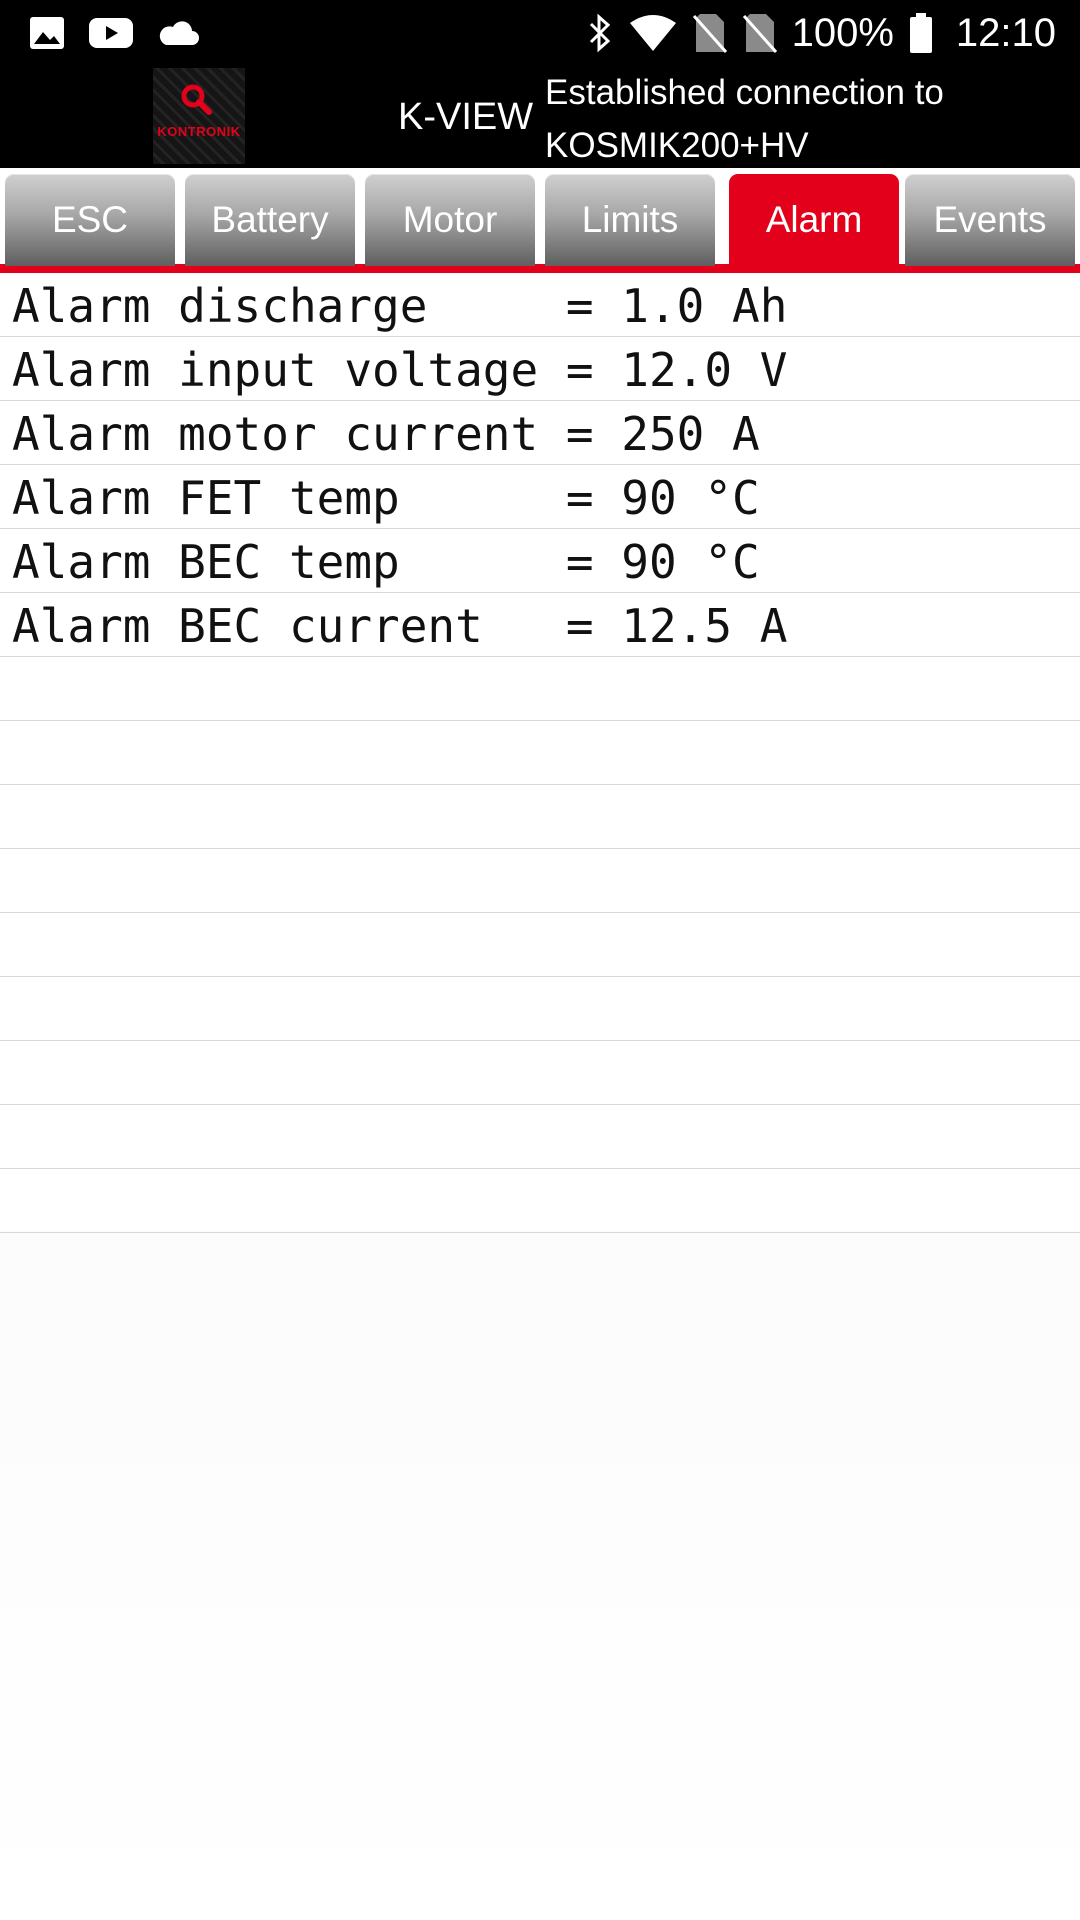 The width and height of the screenshot is (1080, 1920). I want to click on list-item: Alarm motor current = 250 A, so click(540, 433).